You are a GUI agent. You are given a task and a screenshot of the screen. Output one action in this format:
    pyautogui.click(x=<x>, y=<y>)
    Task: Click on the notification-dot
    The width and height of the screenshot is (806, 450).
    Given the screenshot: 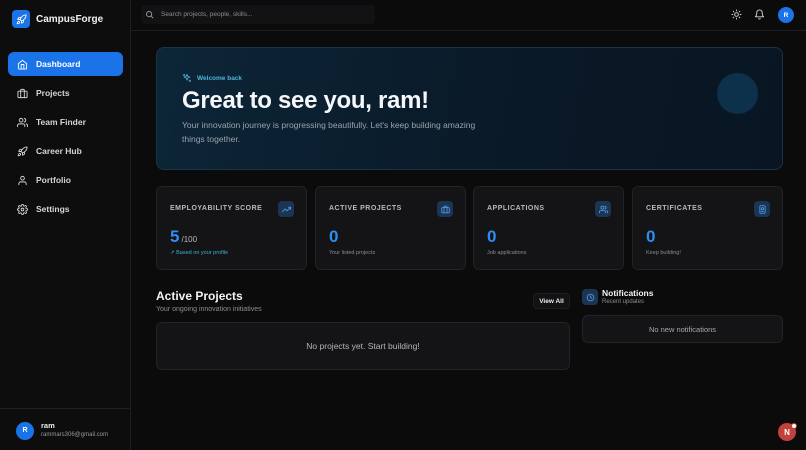 What is the action you would take?
    pyautogui.click(x=794, y=426)
    